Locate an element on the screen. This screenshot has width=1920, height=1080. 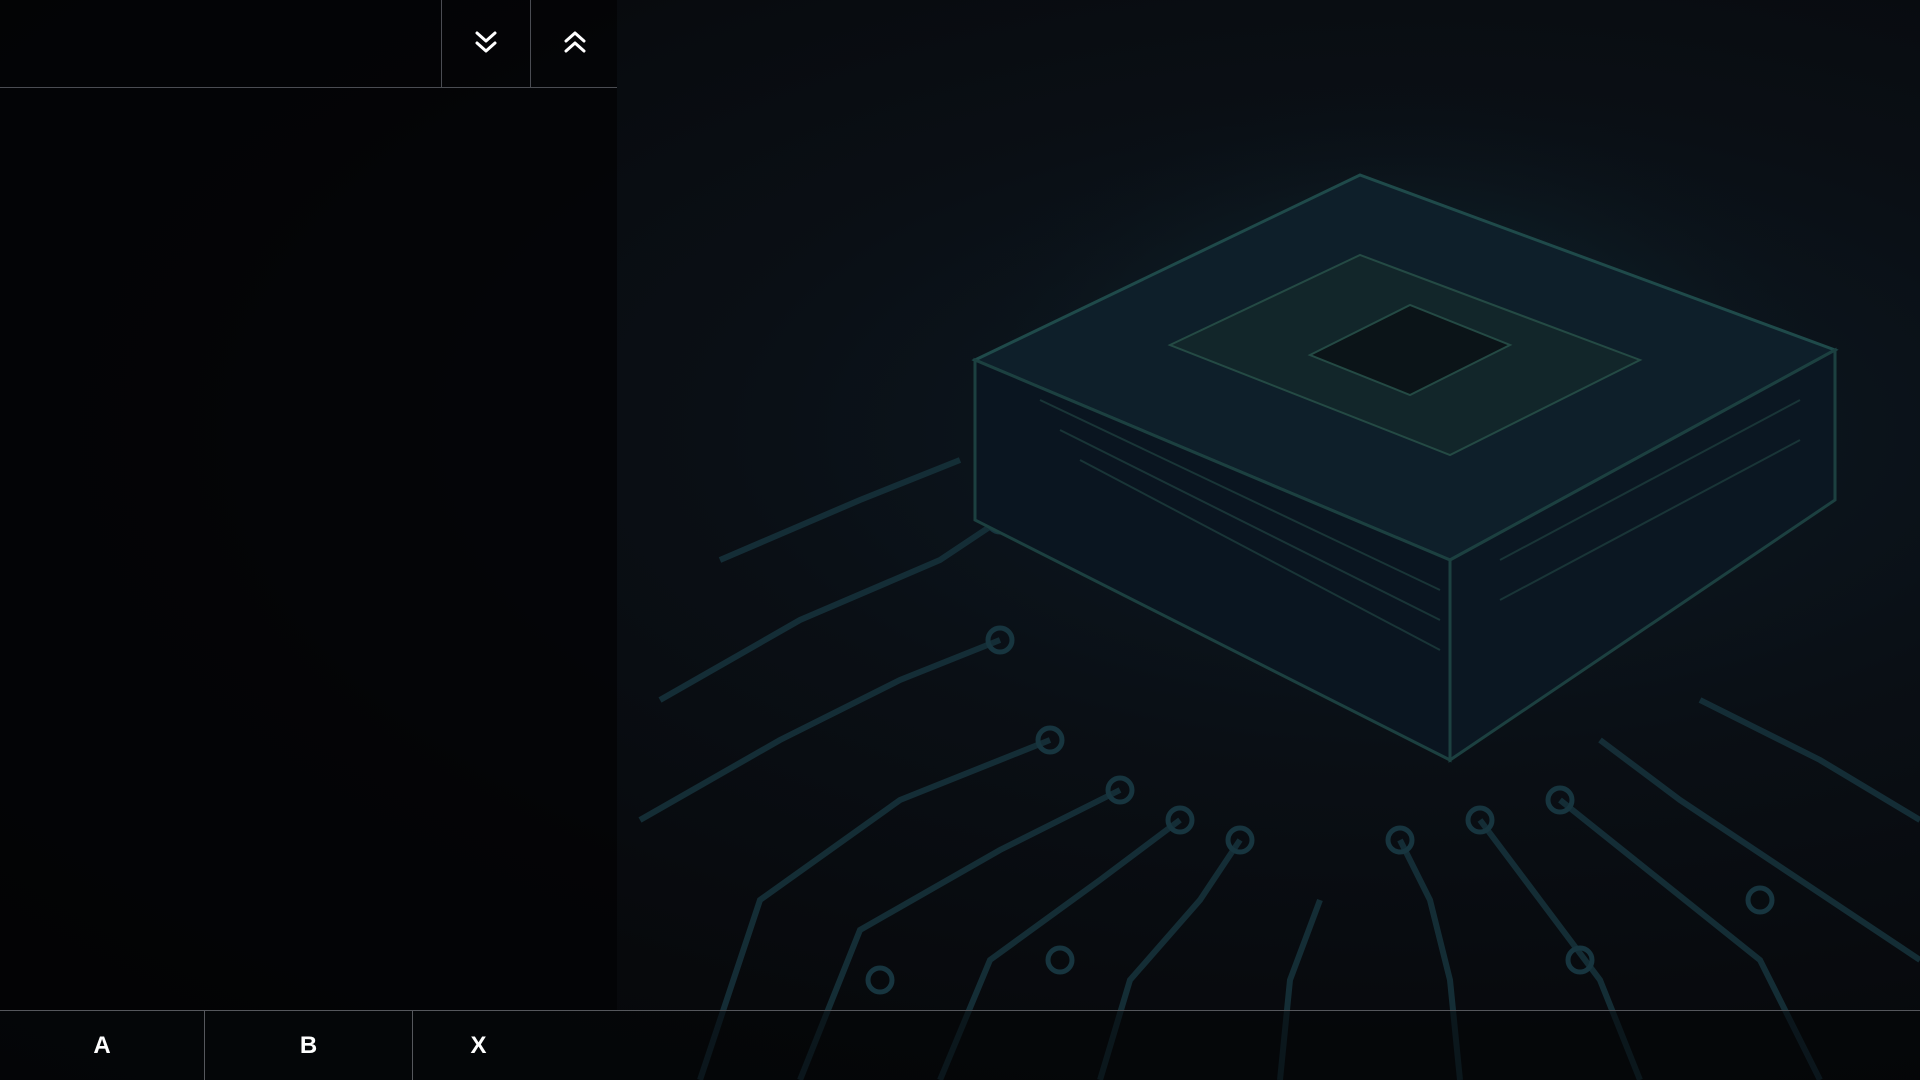
chevron-double-down-icon is located at coordinates (486, 44).